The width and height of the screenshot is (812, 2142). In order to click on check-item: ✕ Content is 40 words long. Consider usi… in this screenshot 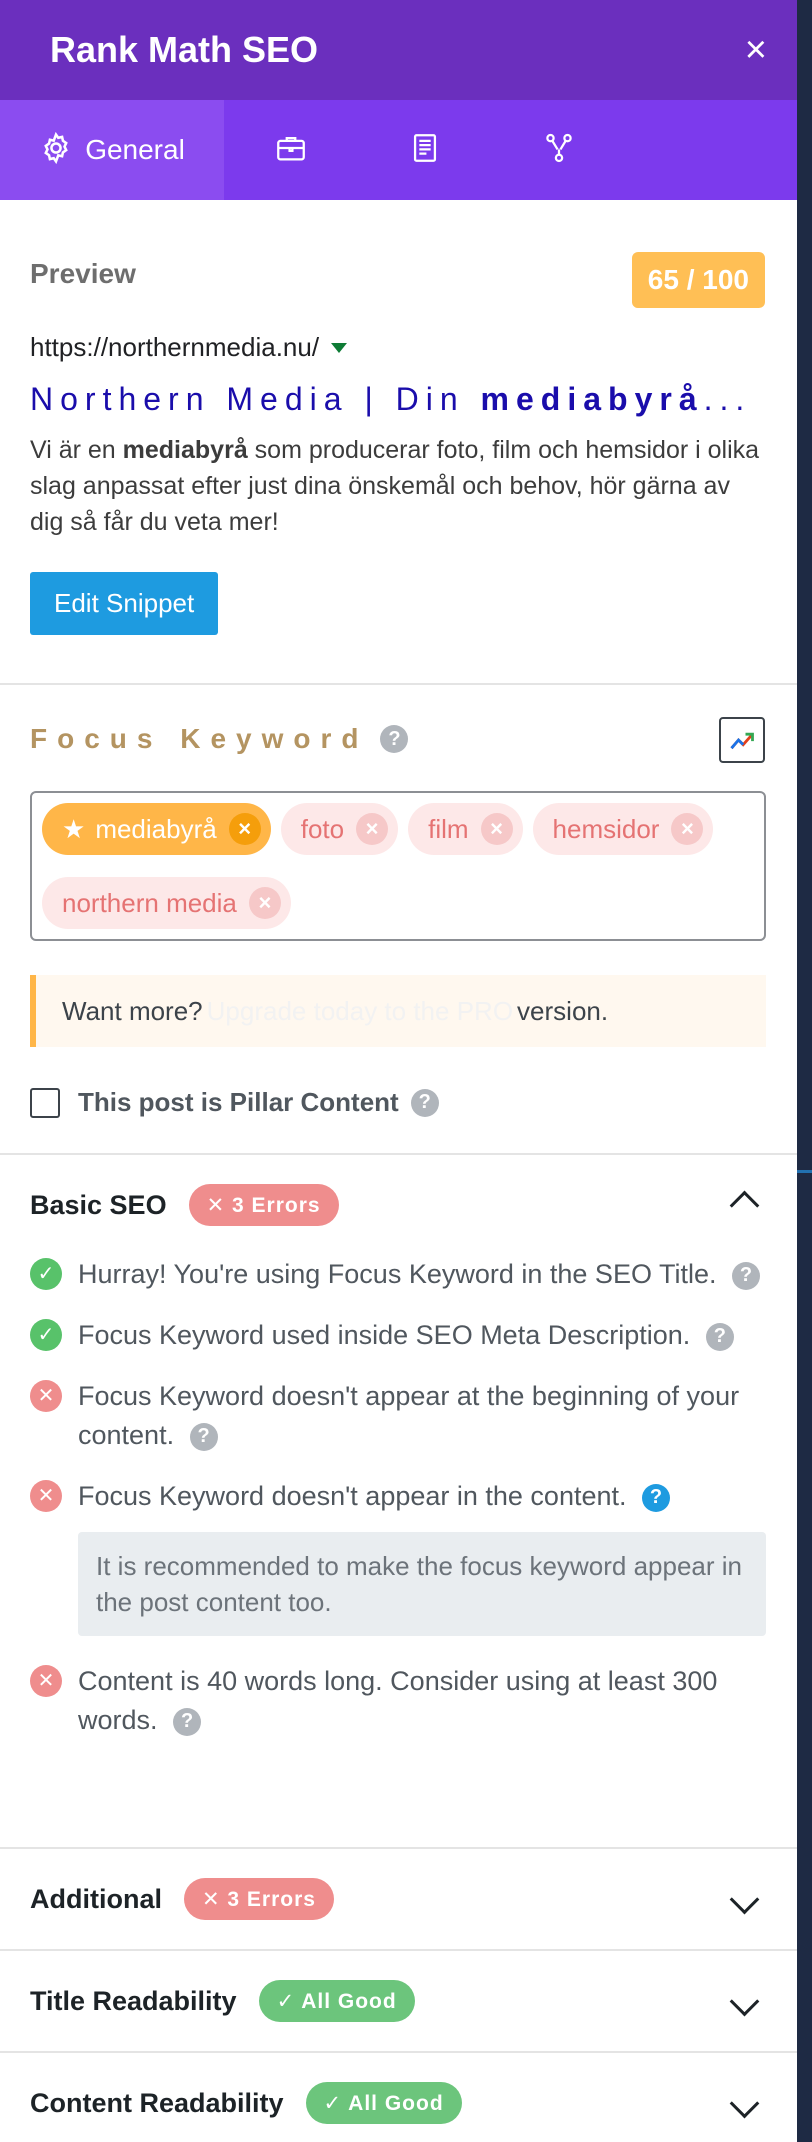, I will do `click(398, 1701)`.